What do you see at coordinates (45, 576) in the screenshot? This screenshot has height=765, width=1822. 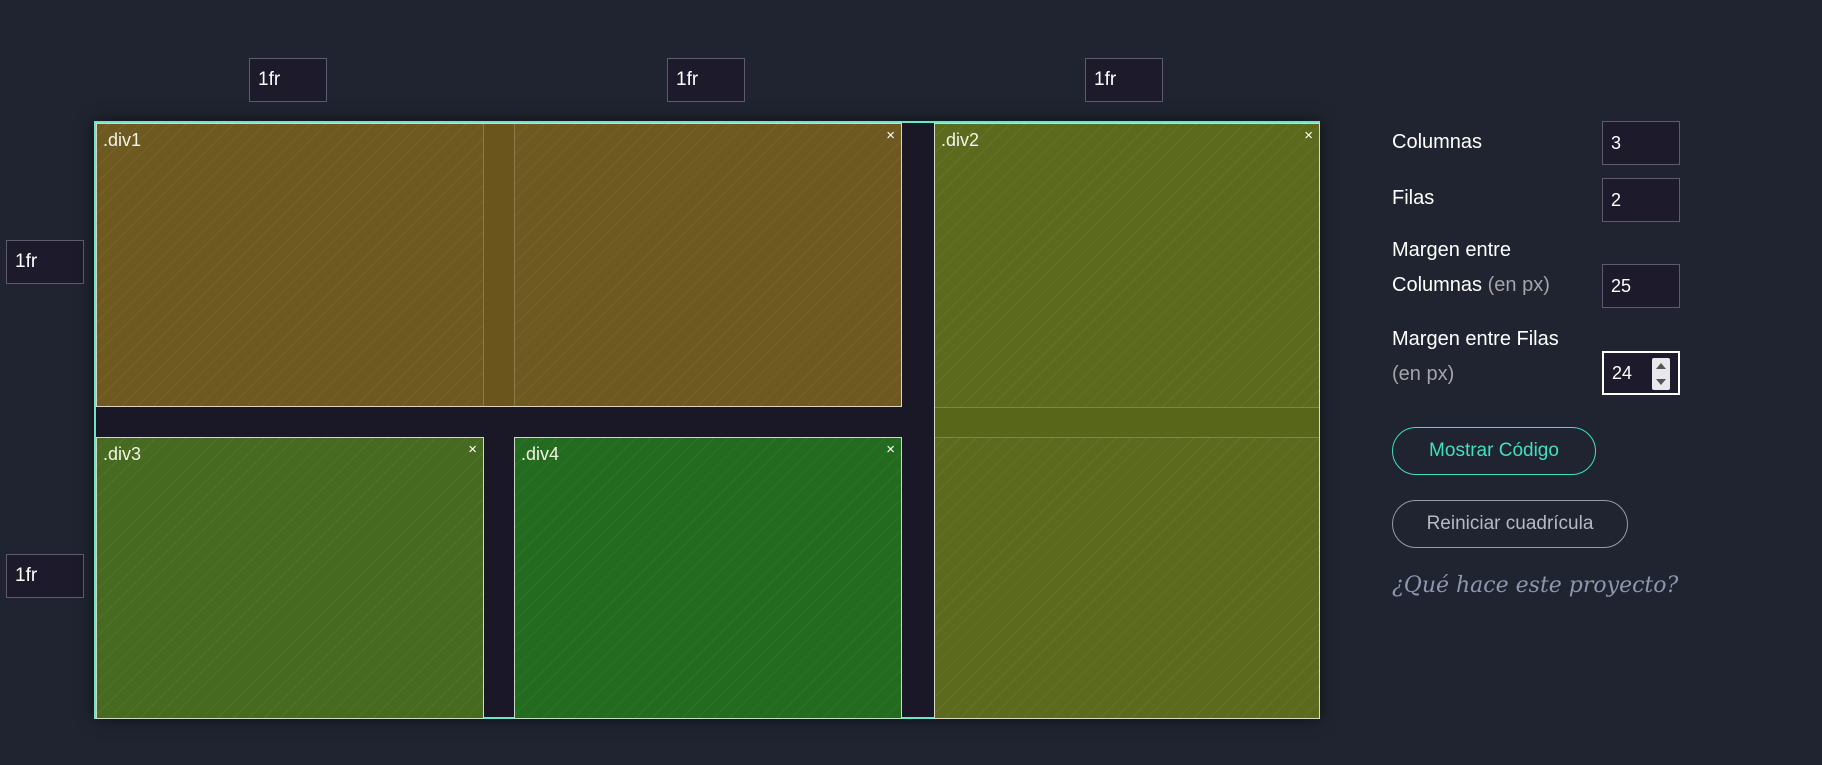 I see `row-2-size-input` at bounding box center [45, 576].